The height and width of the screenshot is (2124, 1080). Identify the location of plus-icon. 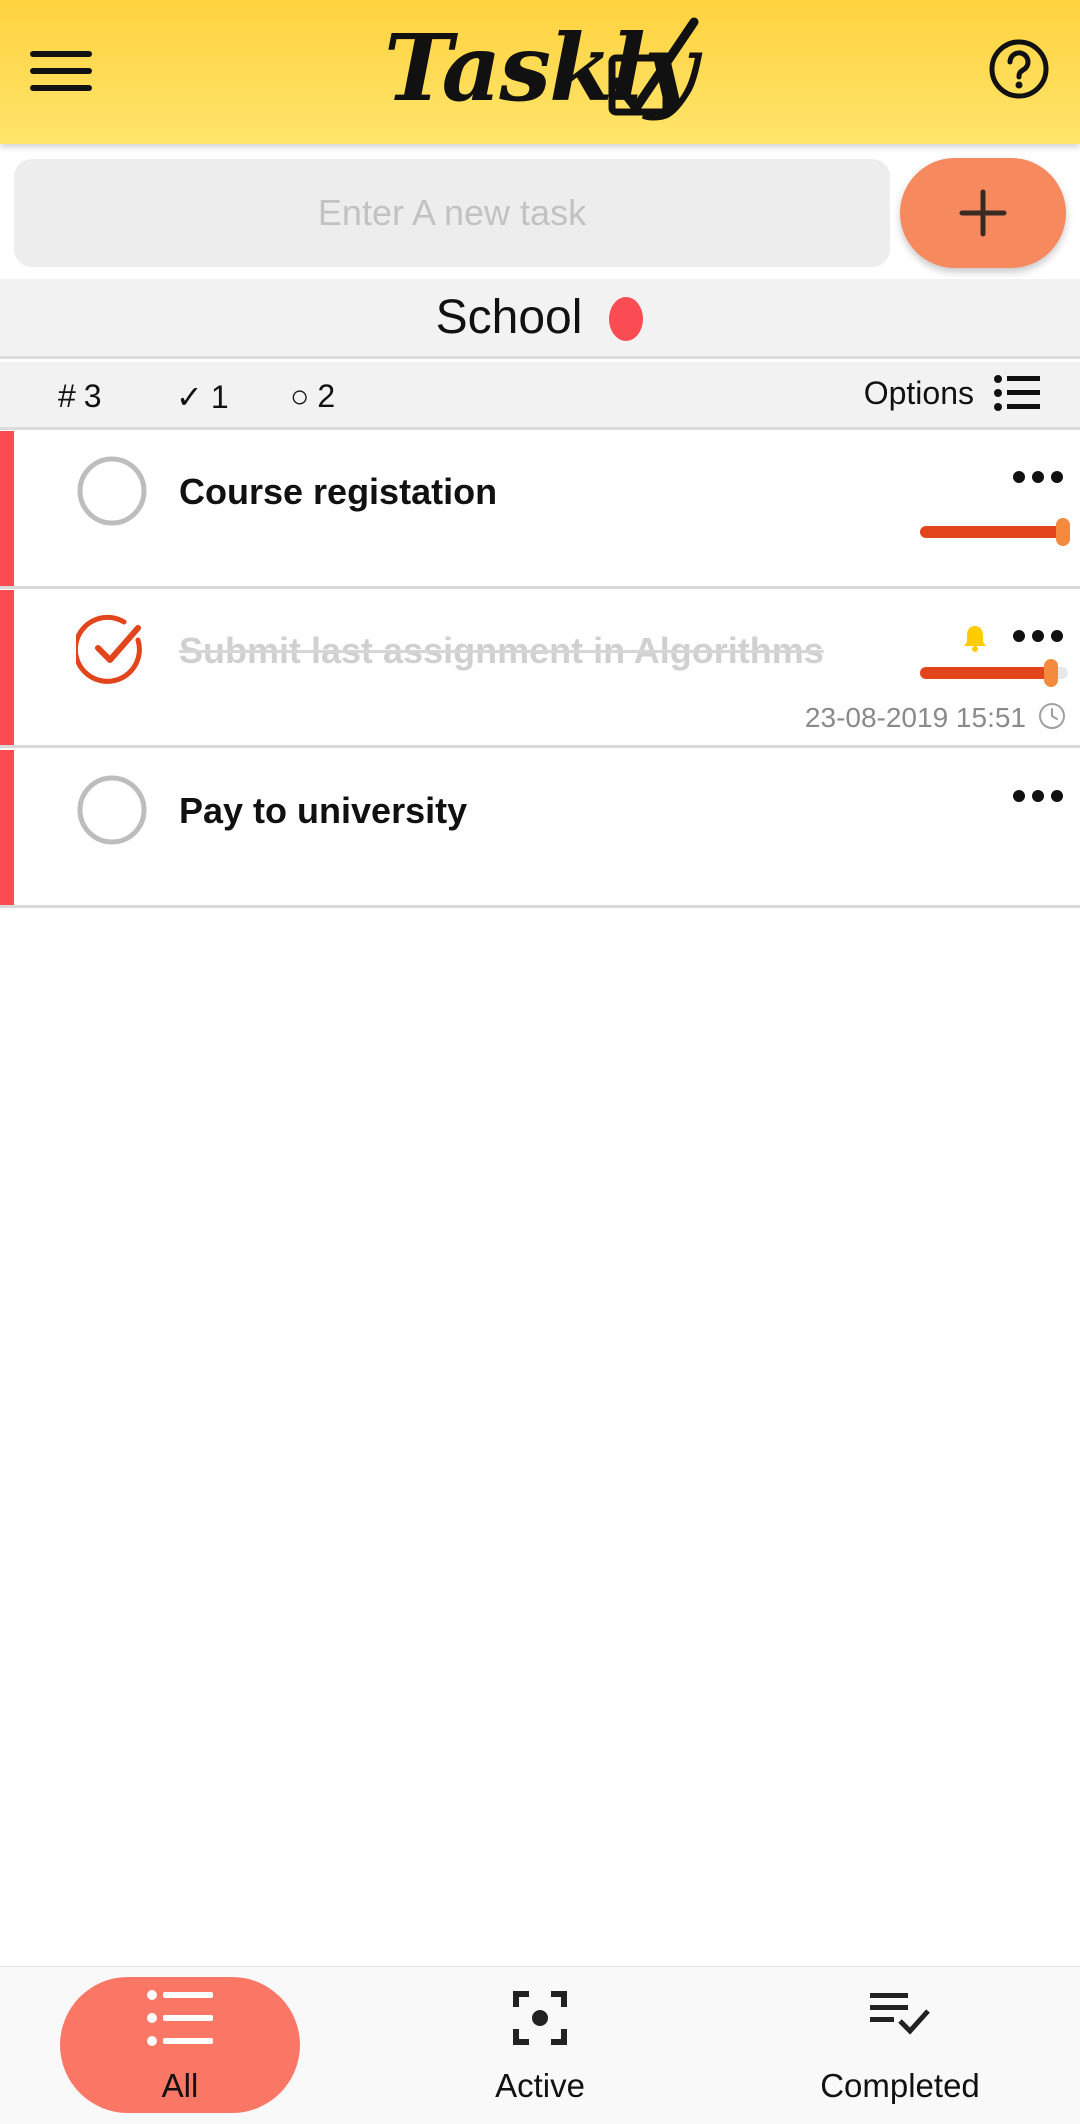
(983, 213).